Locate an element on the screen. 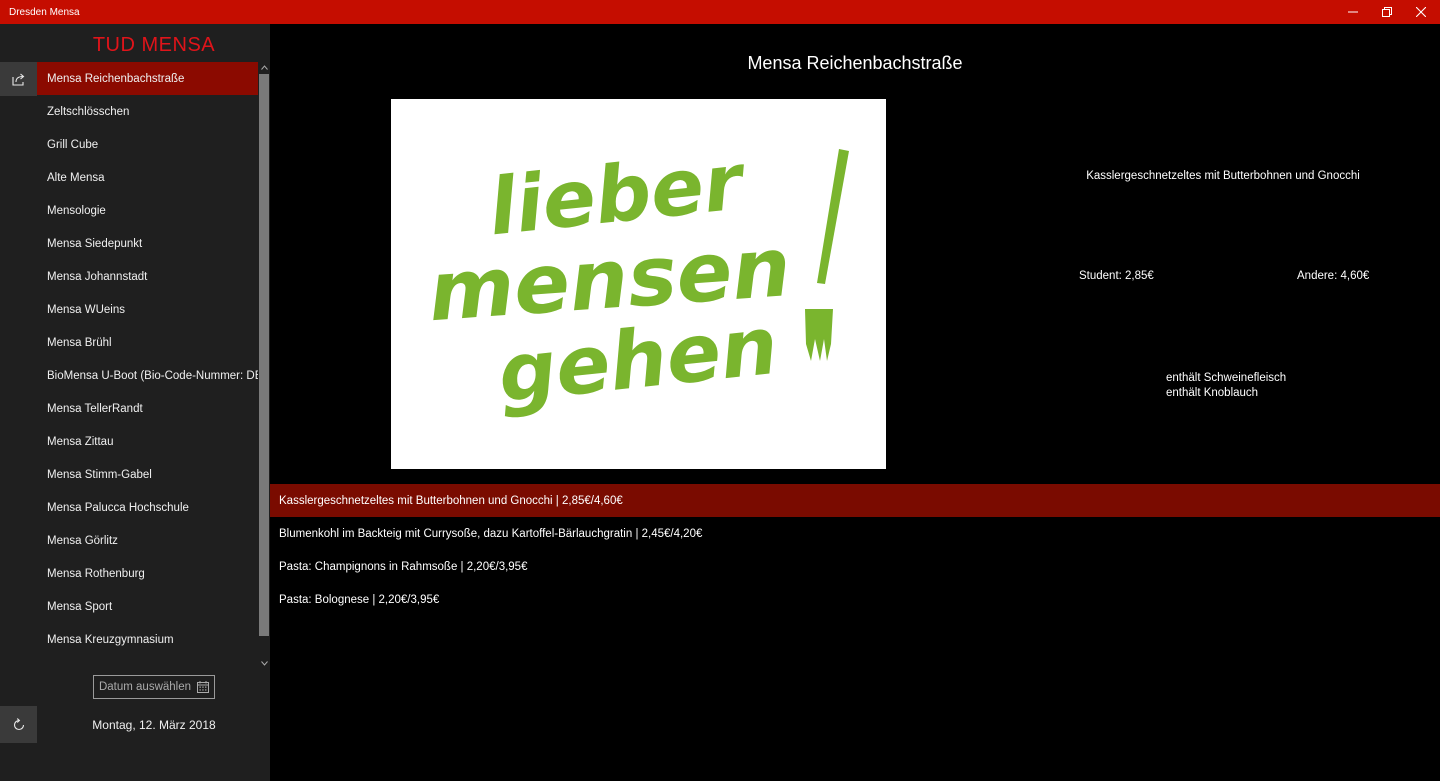  calendar-icon is located at coordinates (203, 687).